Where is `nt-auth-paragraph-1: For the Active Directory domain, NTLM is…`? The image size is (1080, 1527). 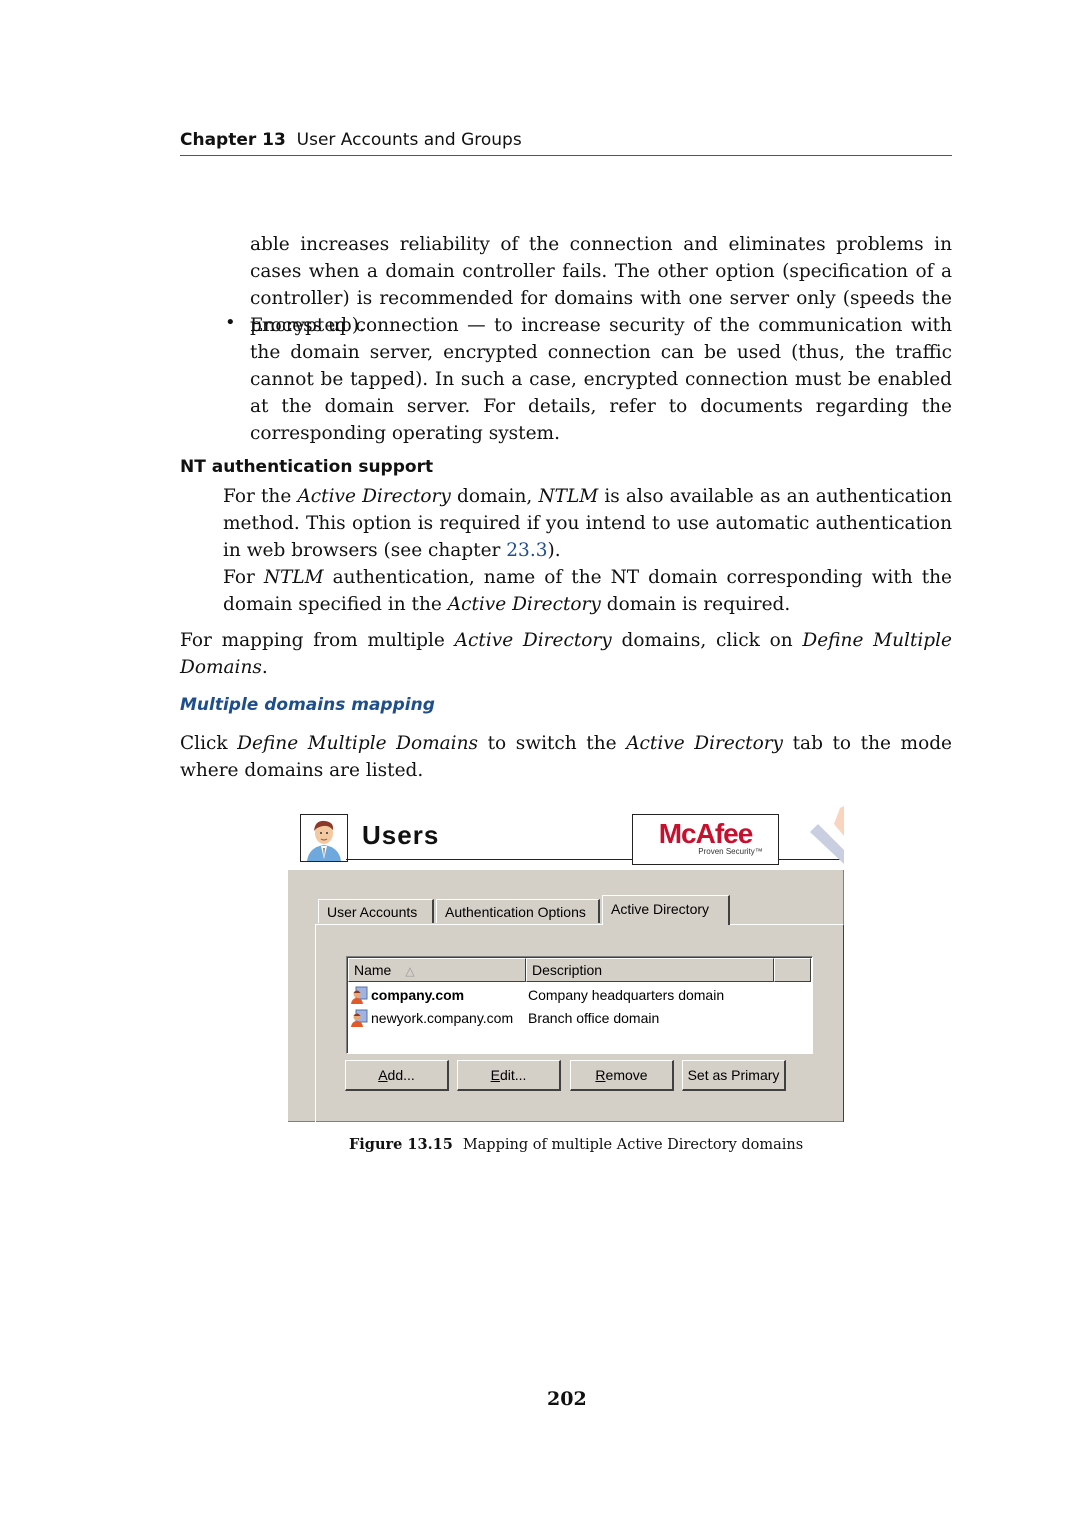 nt-auth-paragraph-1: For the Active Directory domain, NTLM is… is located at coordinates (587, 523).